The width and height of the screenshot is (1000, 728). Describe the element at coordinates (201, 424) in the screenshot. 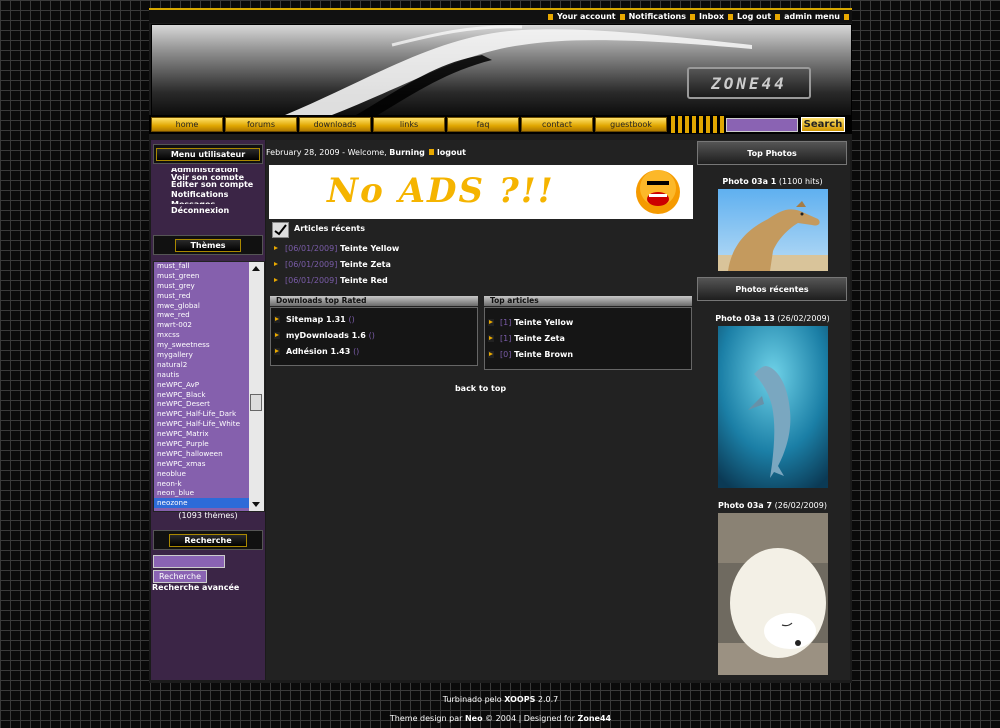

I see `theme-option: neWPC_Half-Life_White` at that location.